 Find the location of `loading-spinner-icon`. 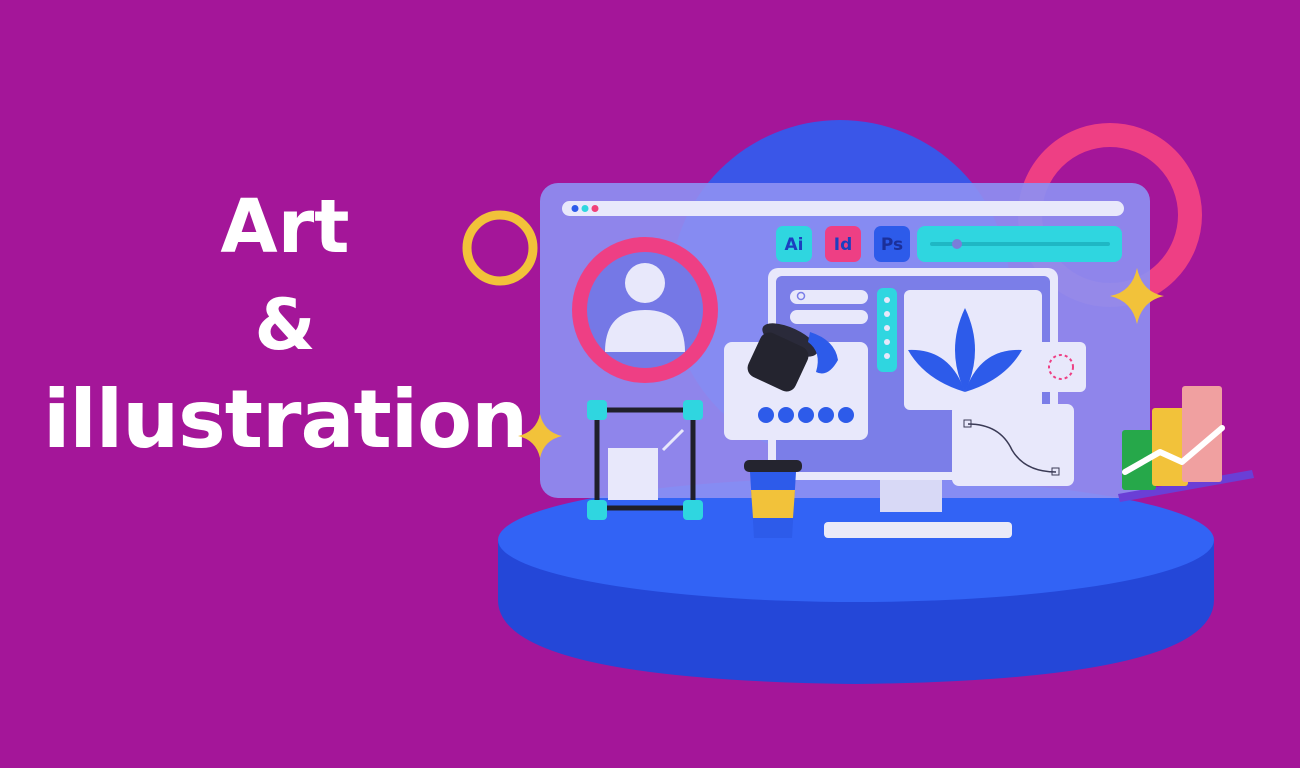

loading-spinner-icon is located at coordinates (1061, 367).